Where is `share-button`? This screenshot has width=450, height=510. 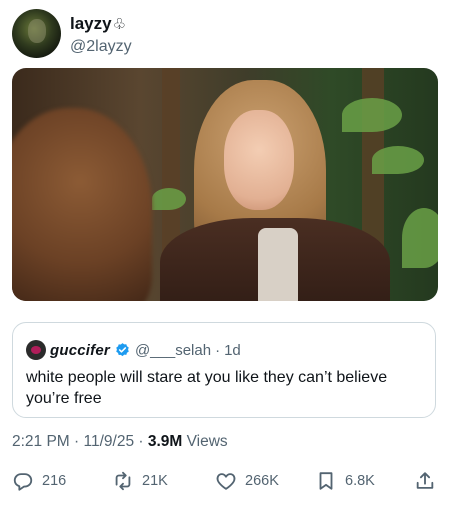
share-button is located at coordinates (425, 481).